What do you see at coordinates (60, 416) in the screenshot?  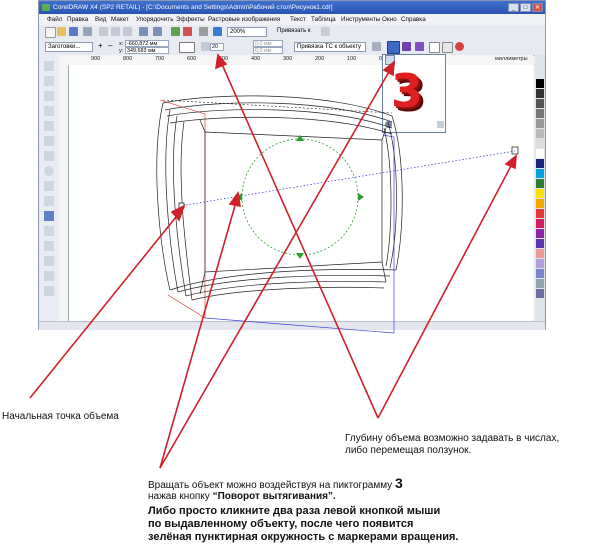 I see `start-point-caption: Начальная точка объема` at bounding box center [60, 416].